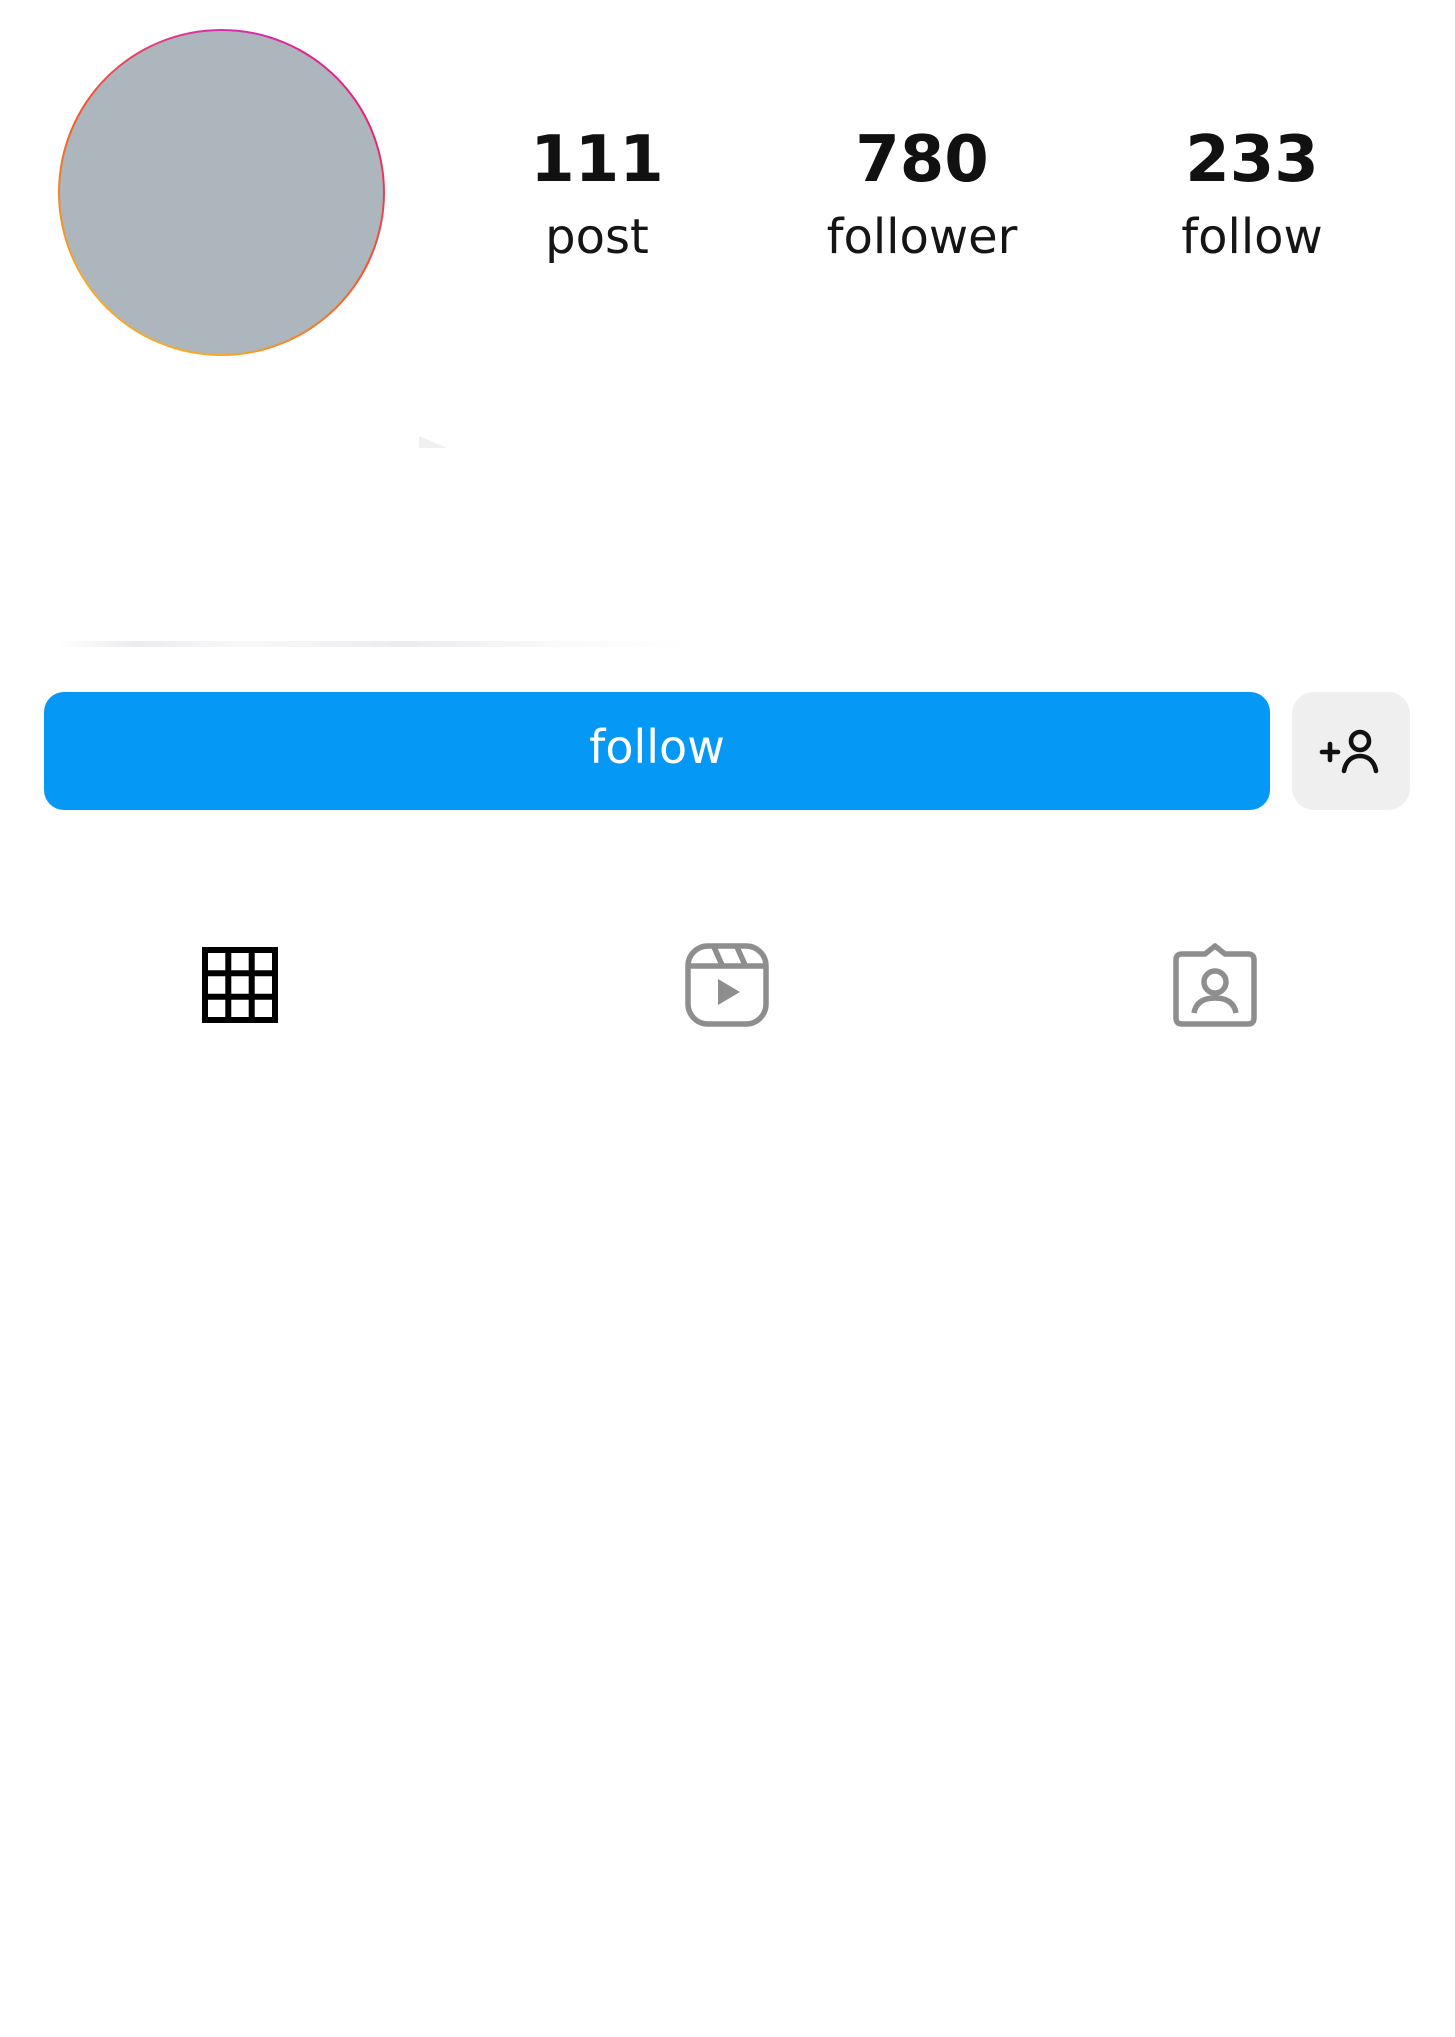  I want to click on tab-tagged, so click(1215, 985).